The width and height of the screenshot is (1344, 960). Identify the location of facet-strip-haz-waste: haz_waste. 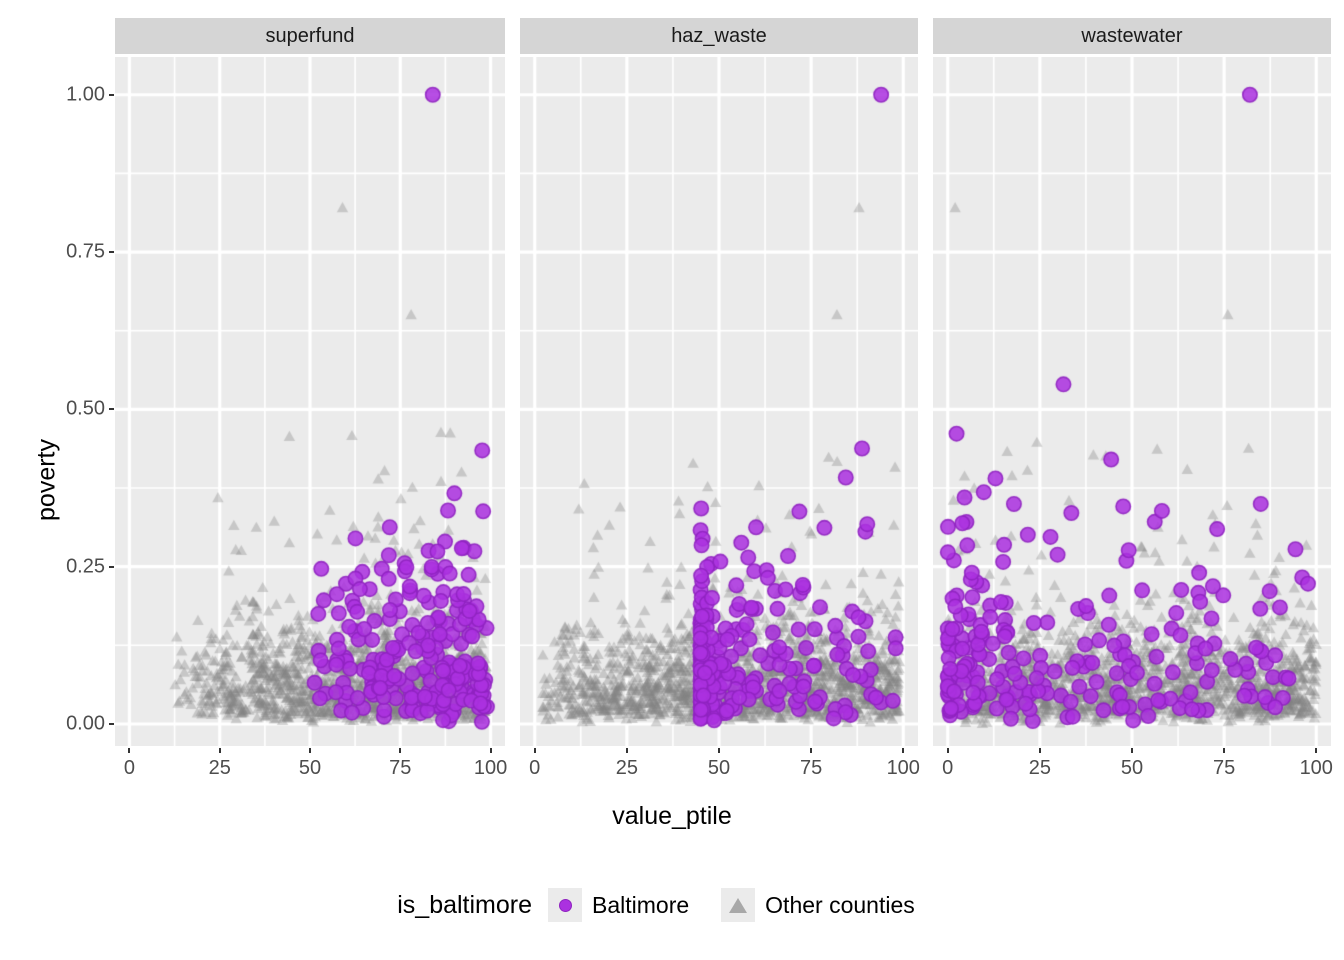
(719, 36).